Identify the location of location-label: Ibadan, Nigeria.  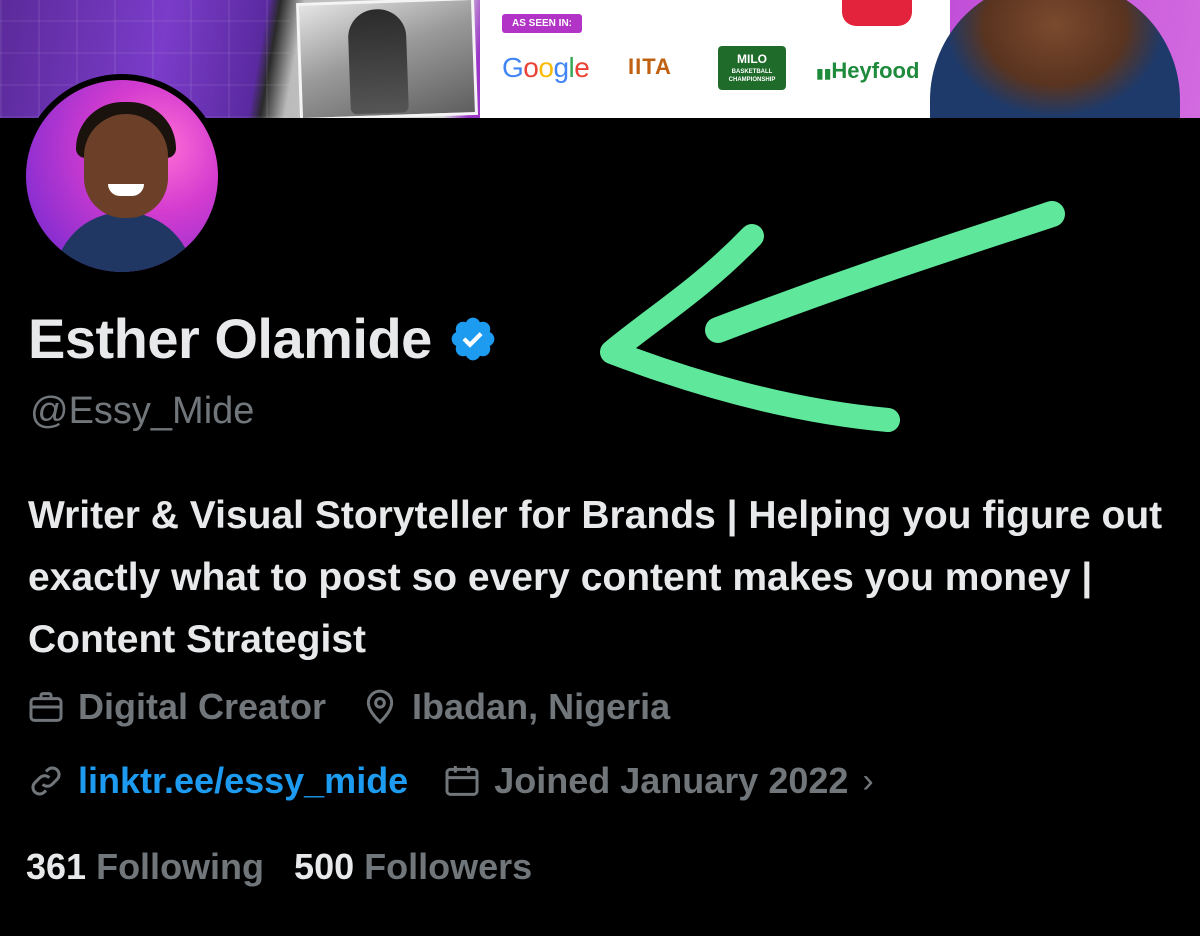
(541, 706).